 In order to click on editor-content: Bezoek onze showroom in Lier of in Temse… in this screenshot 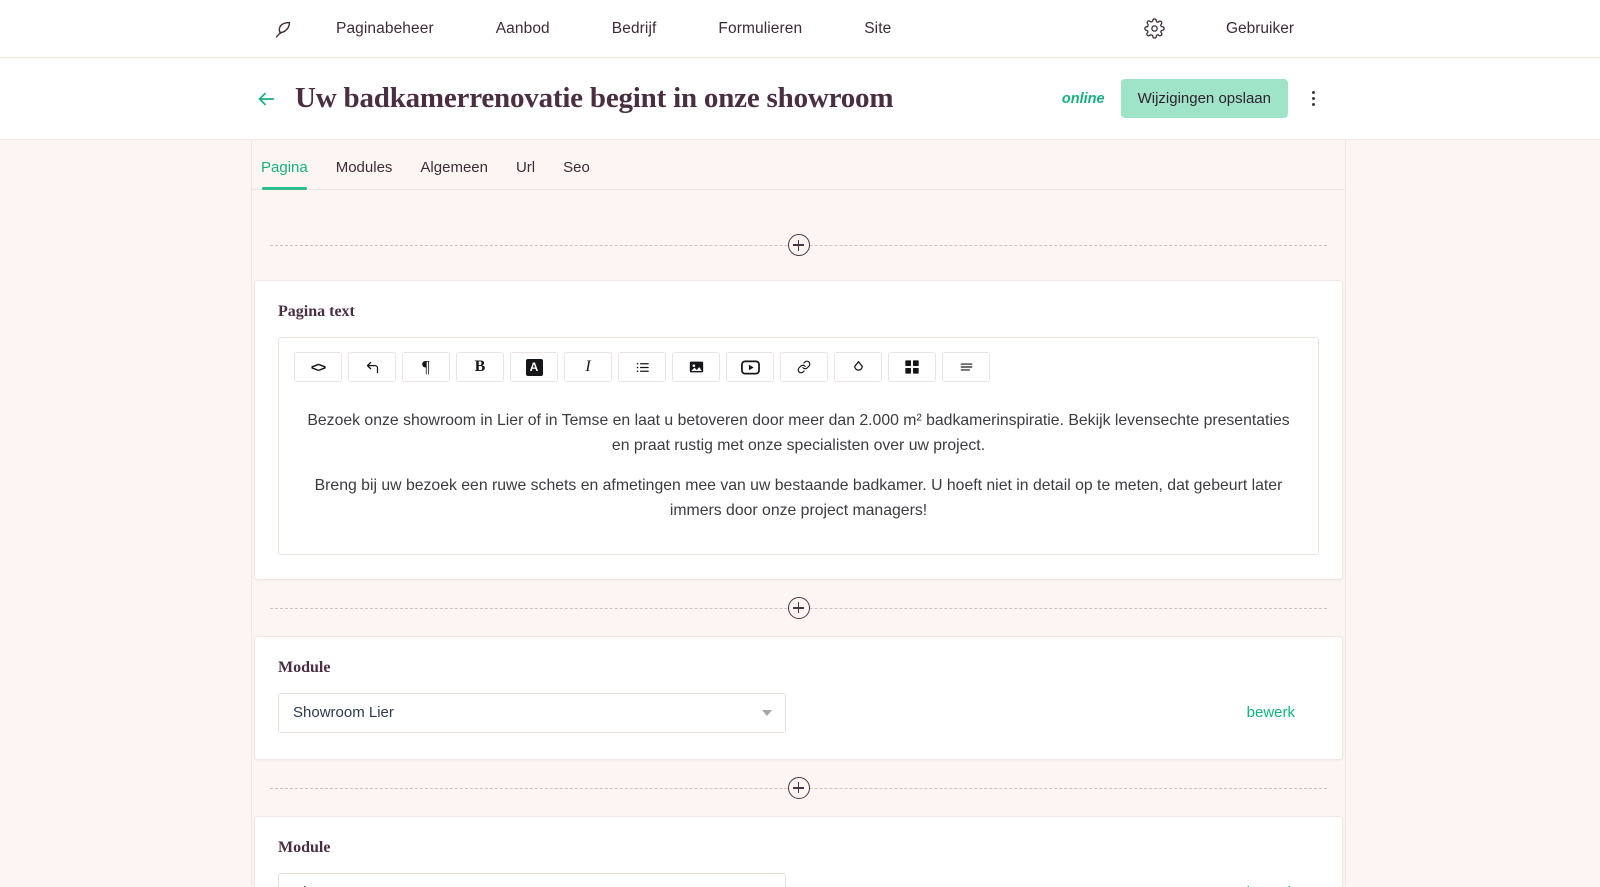, I will do `click(798, 473)`.